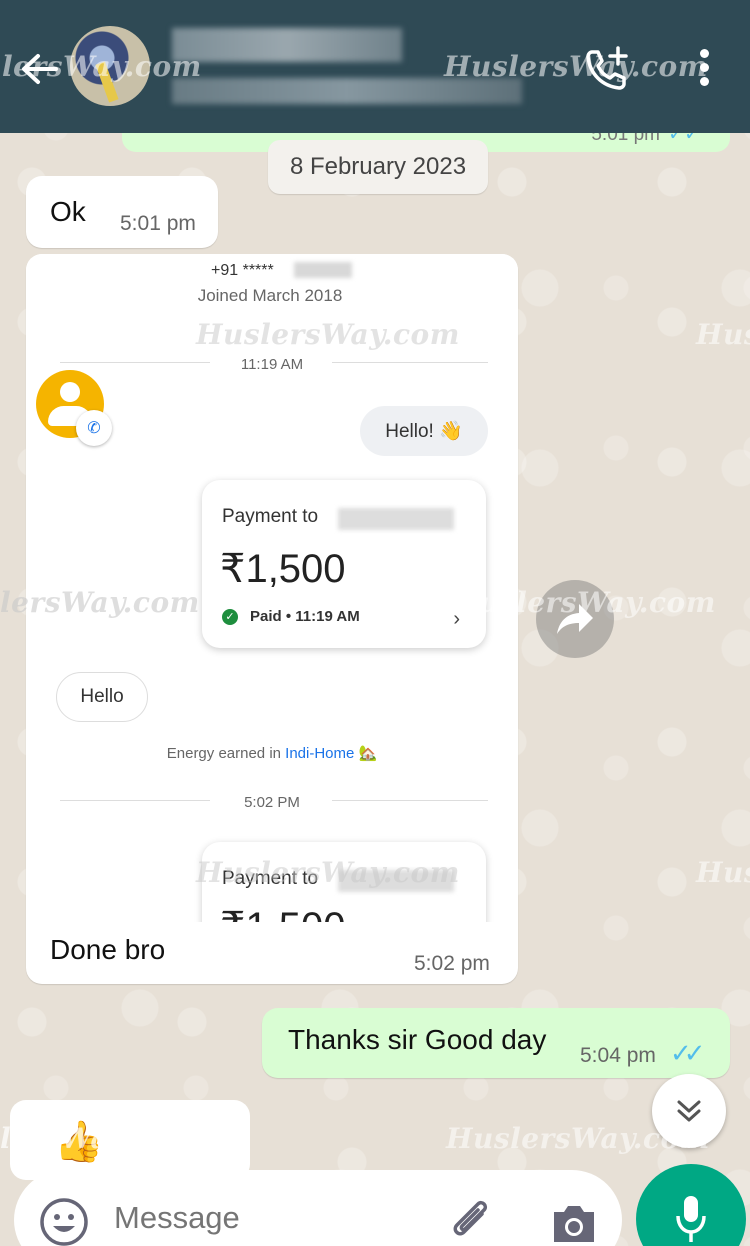 The height and width of the screenshot is (1246, 750). What do you see at coordinates (691, 1219) in the screenshot?
I see `microphone-icon` at bounding box center [691, 1219].